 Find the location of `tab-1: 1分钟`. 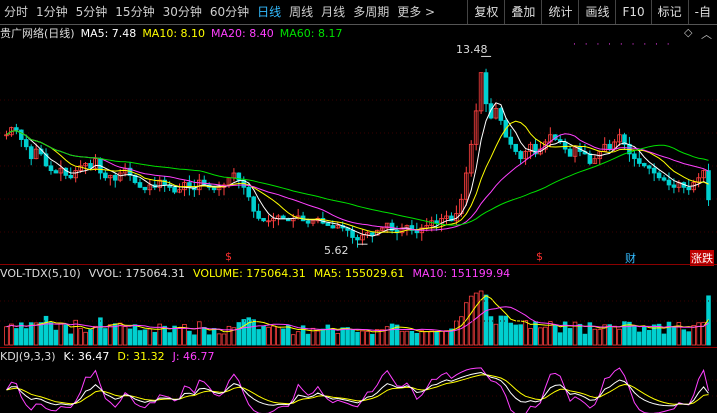

tab-1: 1分钟 is located at coordinates (52, 12).